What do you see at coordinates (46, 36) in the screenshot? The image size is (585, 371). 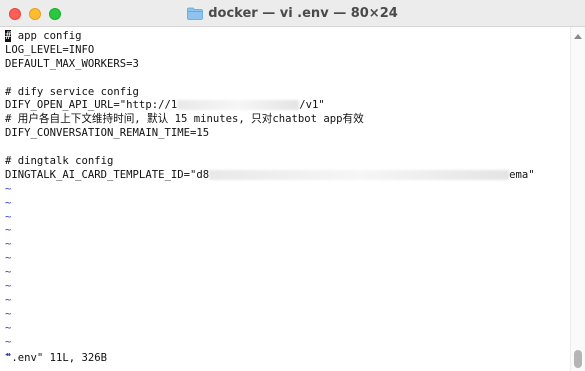 I see `line-text: app config` at bounding box center [46, 36].